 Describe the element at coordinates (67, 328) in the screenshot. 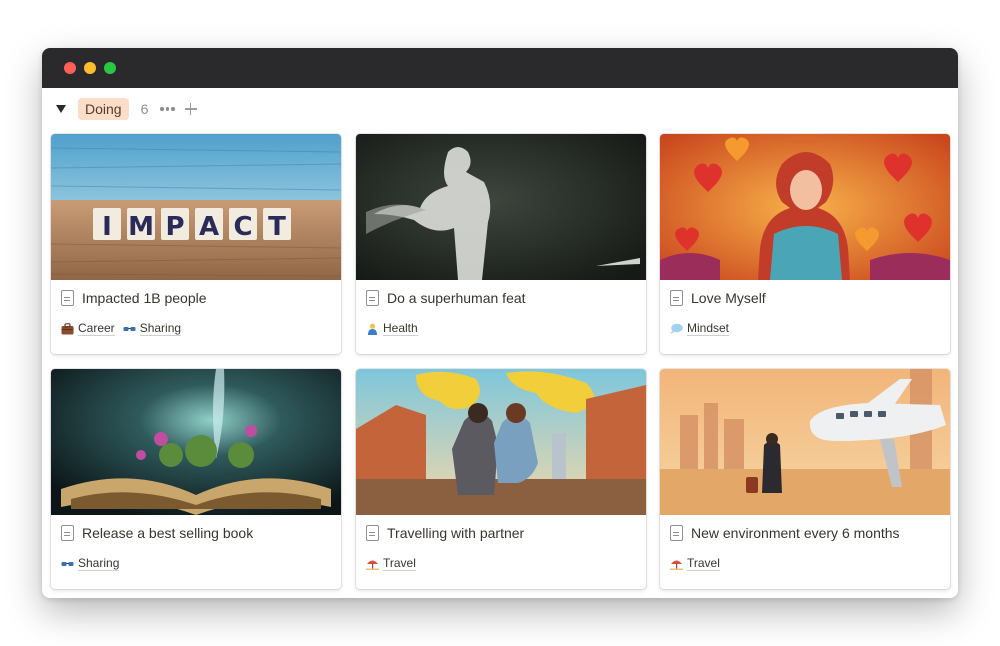

I see `briefcase-icon` at that location.